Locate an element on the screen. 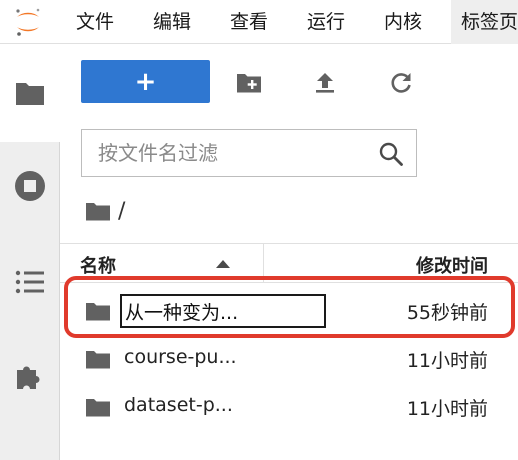  menu-view: 查看 is located at coordinates (249, 22).